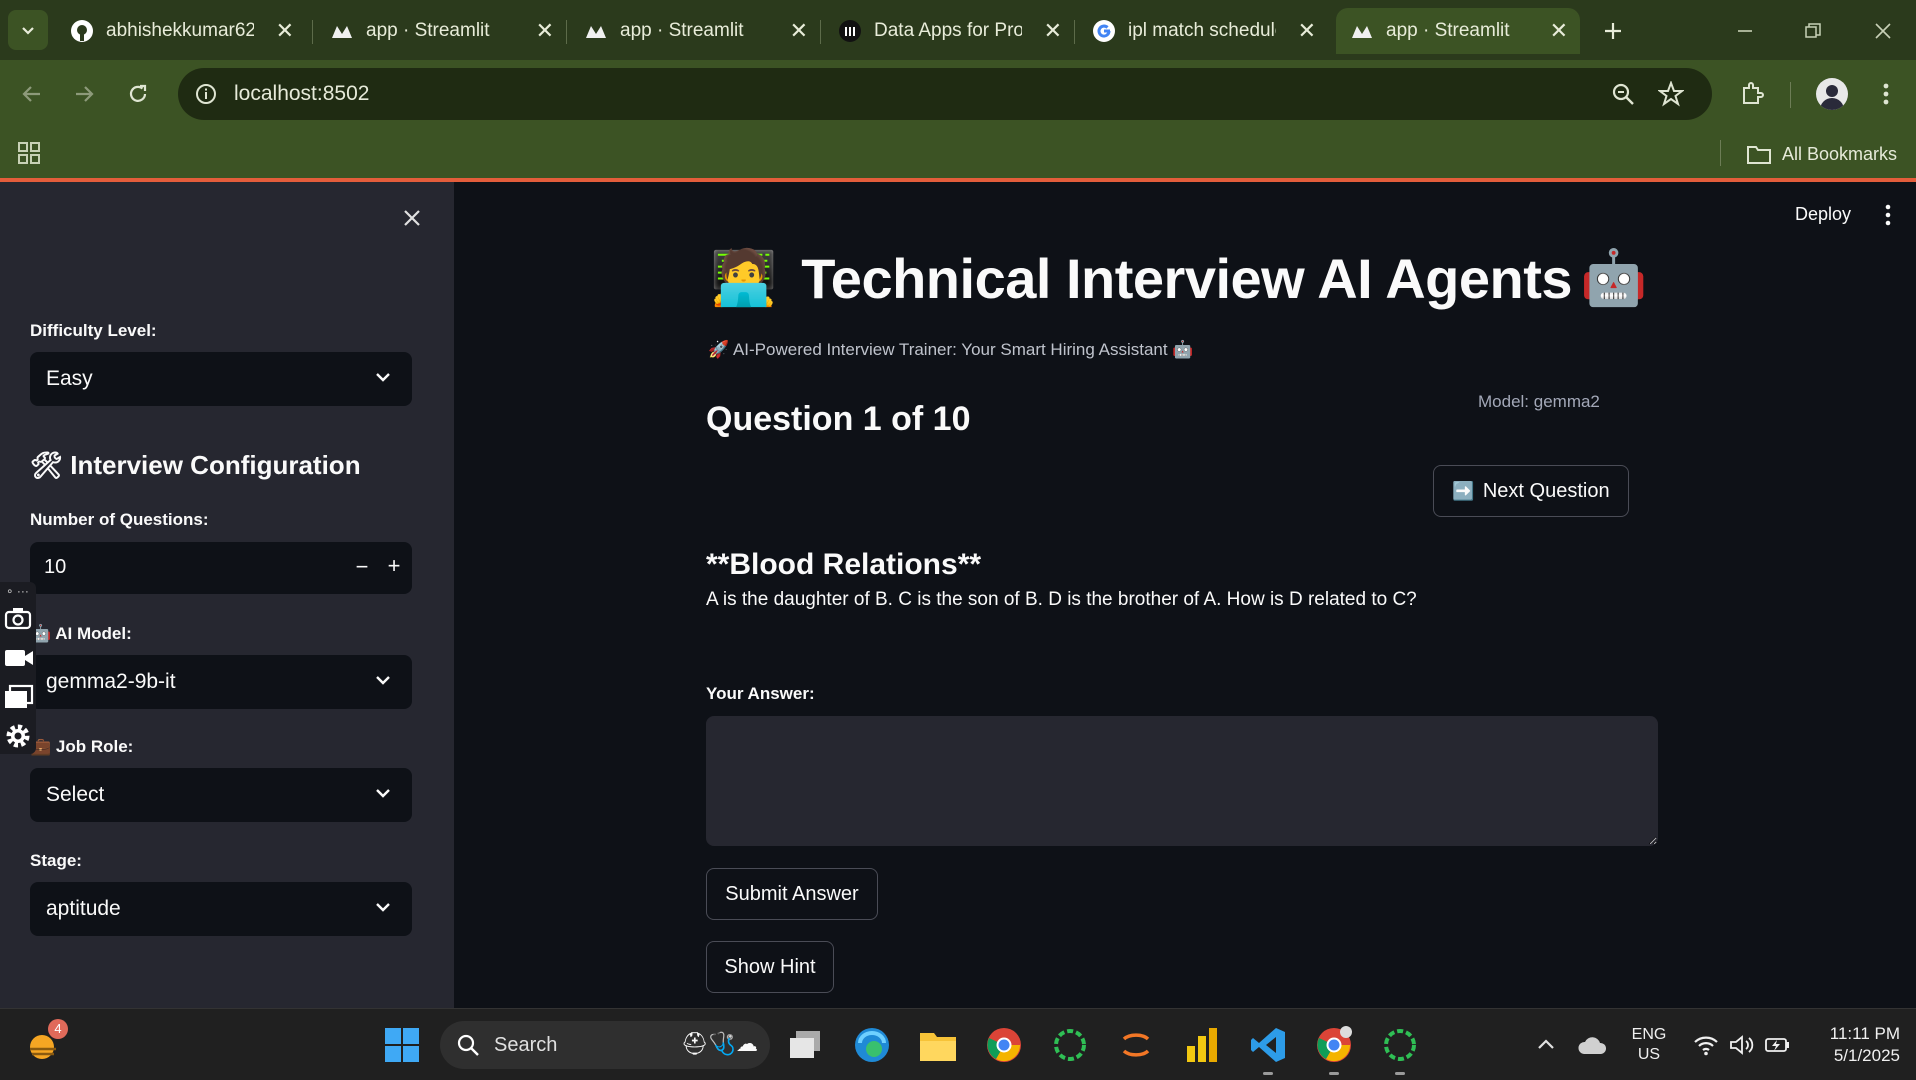 The width and height of the screenshot is (1916, 1080). I want to click on windows-icon, so click(19, 697).